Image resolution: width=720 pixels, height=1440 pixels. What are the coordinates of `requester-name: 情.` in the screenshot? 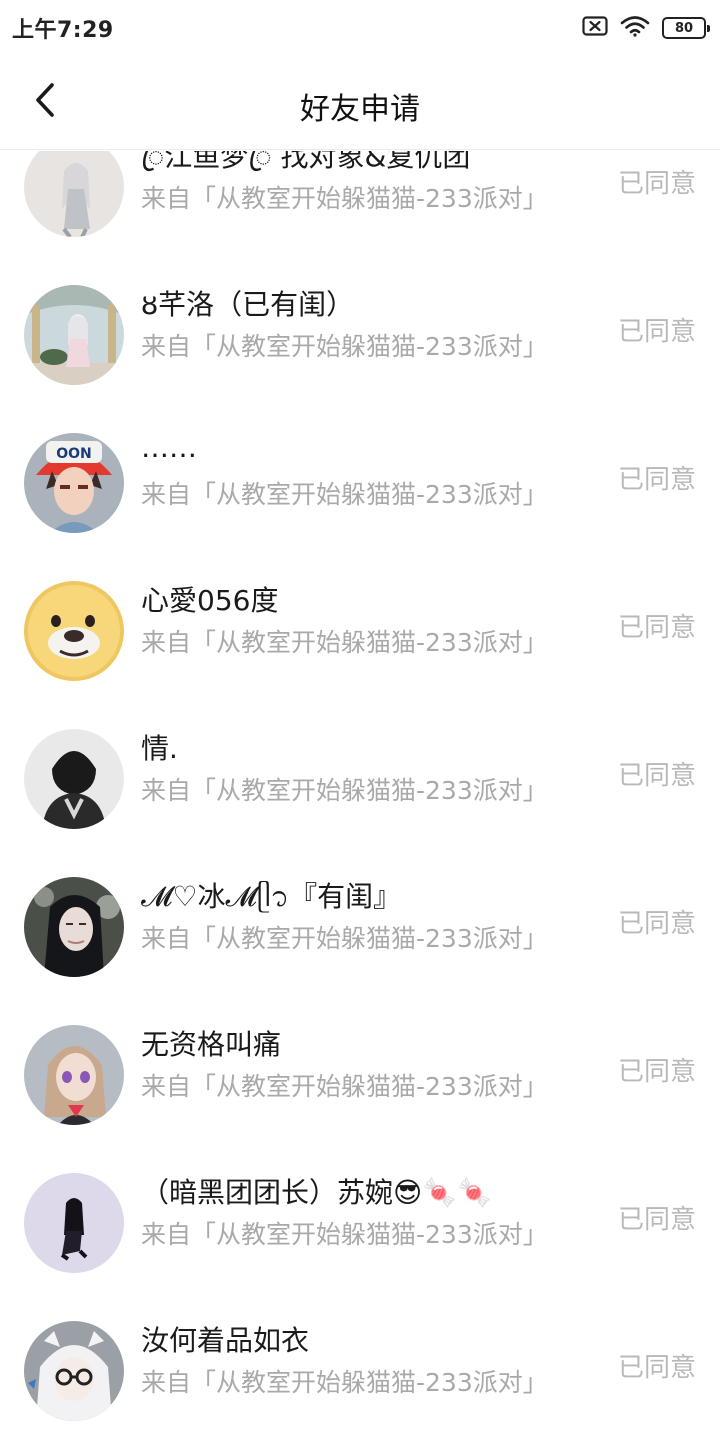 It's located at (159, 748).